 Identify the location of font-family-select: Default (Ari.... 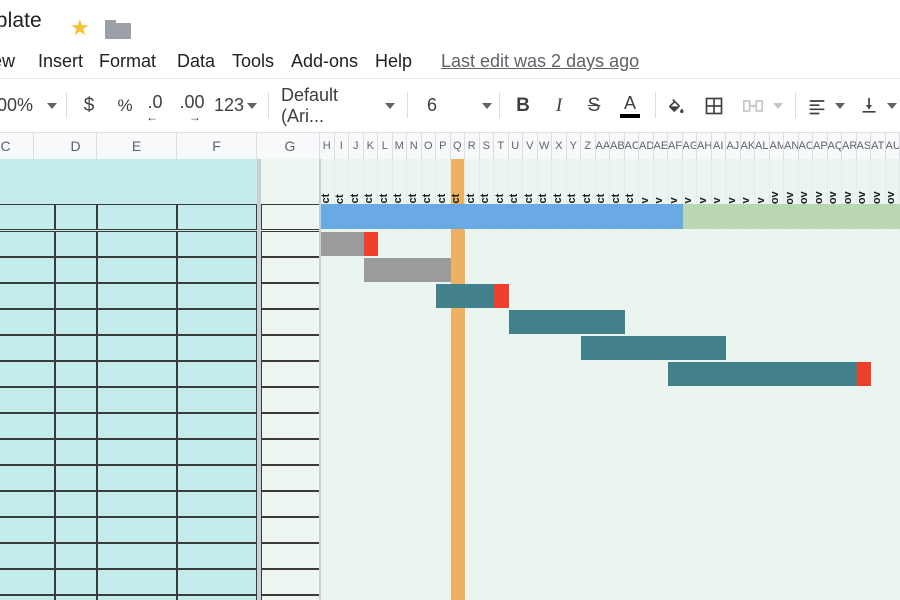
(331, 105).